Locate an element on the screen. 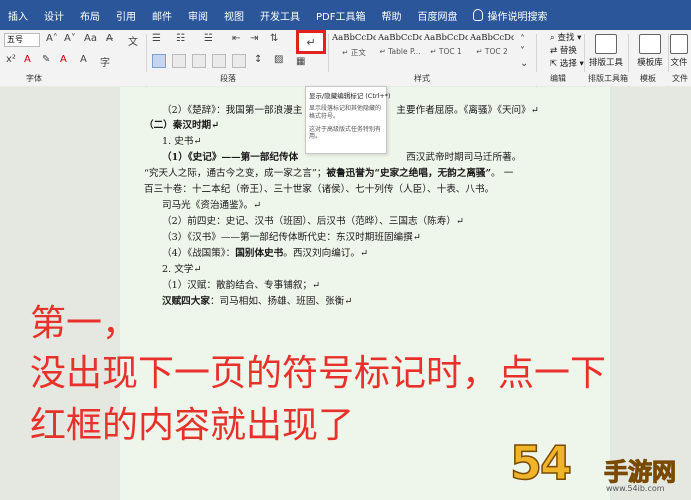 This screenshot has width=691, height=500. menu-developer: 开发工具 is located at coordinates (280, 15).